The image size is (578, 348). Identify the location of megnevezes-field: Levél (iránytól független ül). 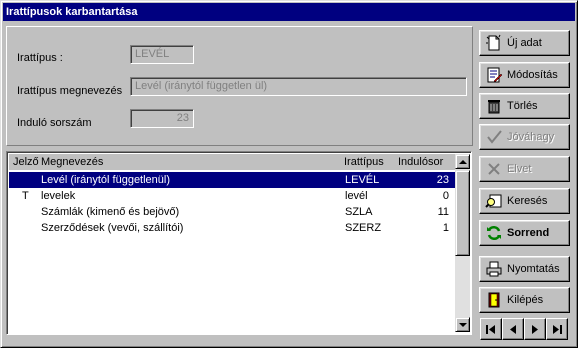
(298, 86).